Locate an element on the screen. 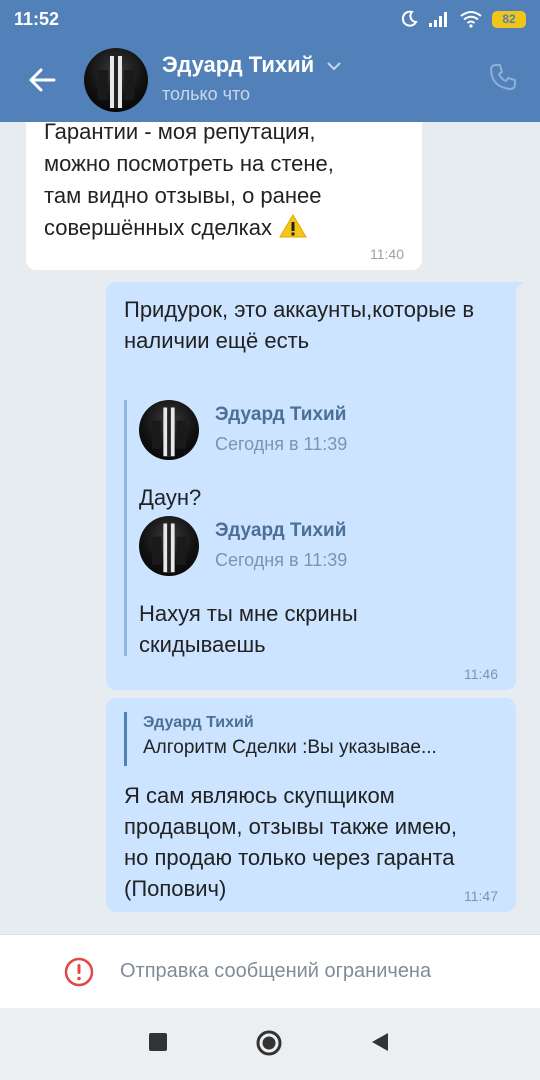  system-nav-bar is located at coordinates (270, 1044).